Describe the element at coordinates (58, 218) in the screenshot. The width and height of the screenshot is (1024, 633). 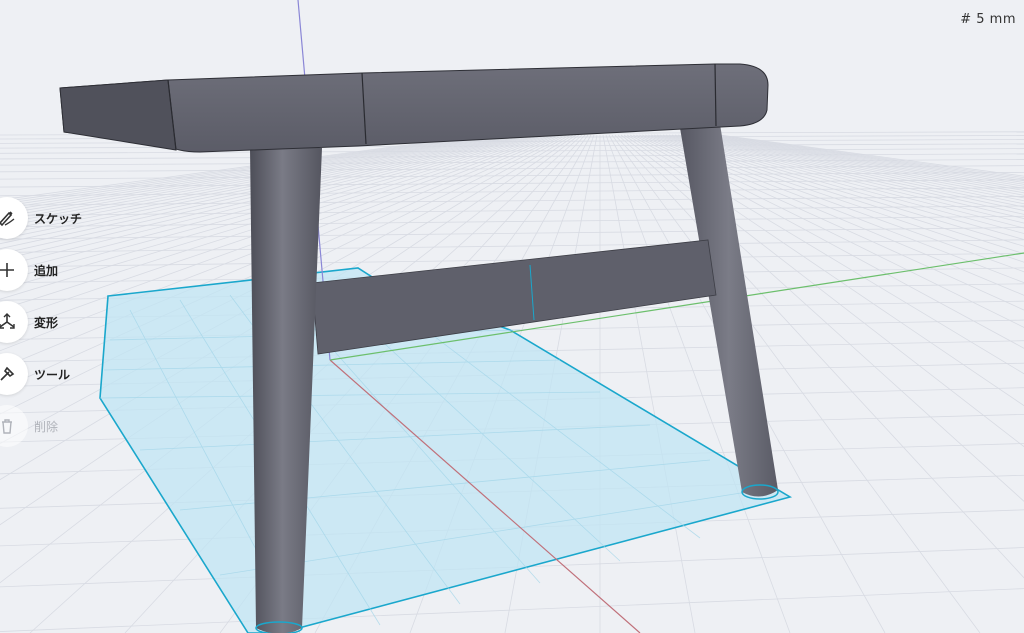
I see `sketch-tool-label: スケッチ` at that location.